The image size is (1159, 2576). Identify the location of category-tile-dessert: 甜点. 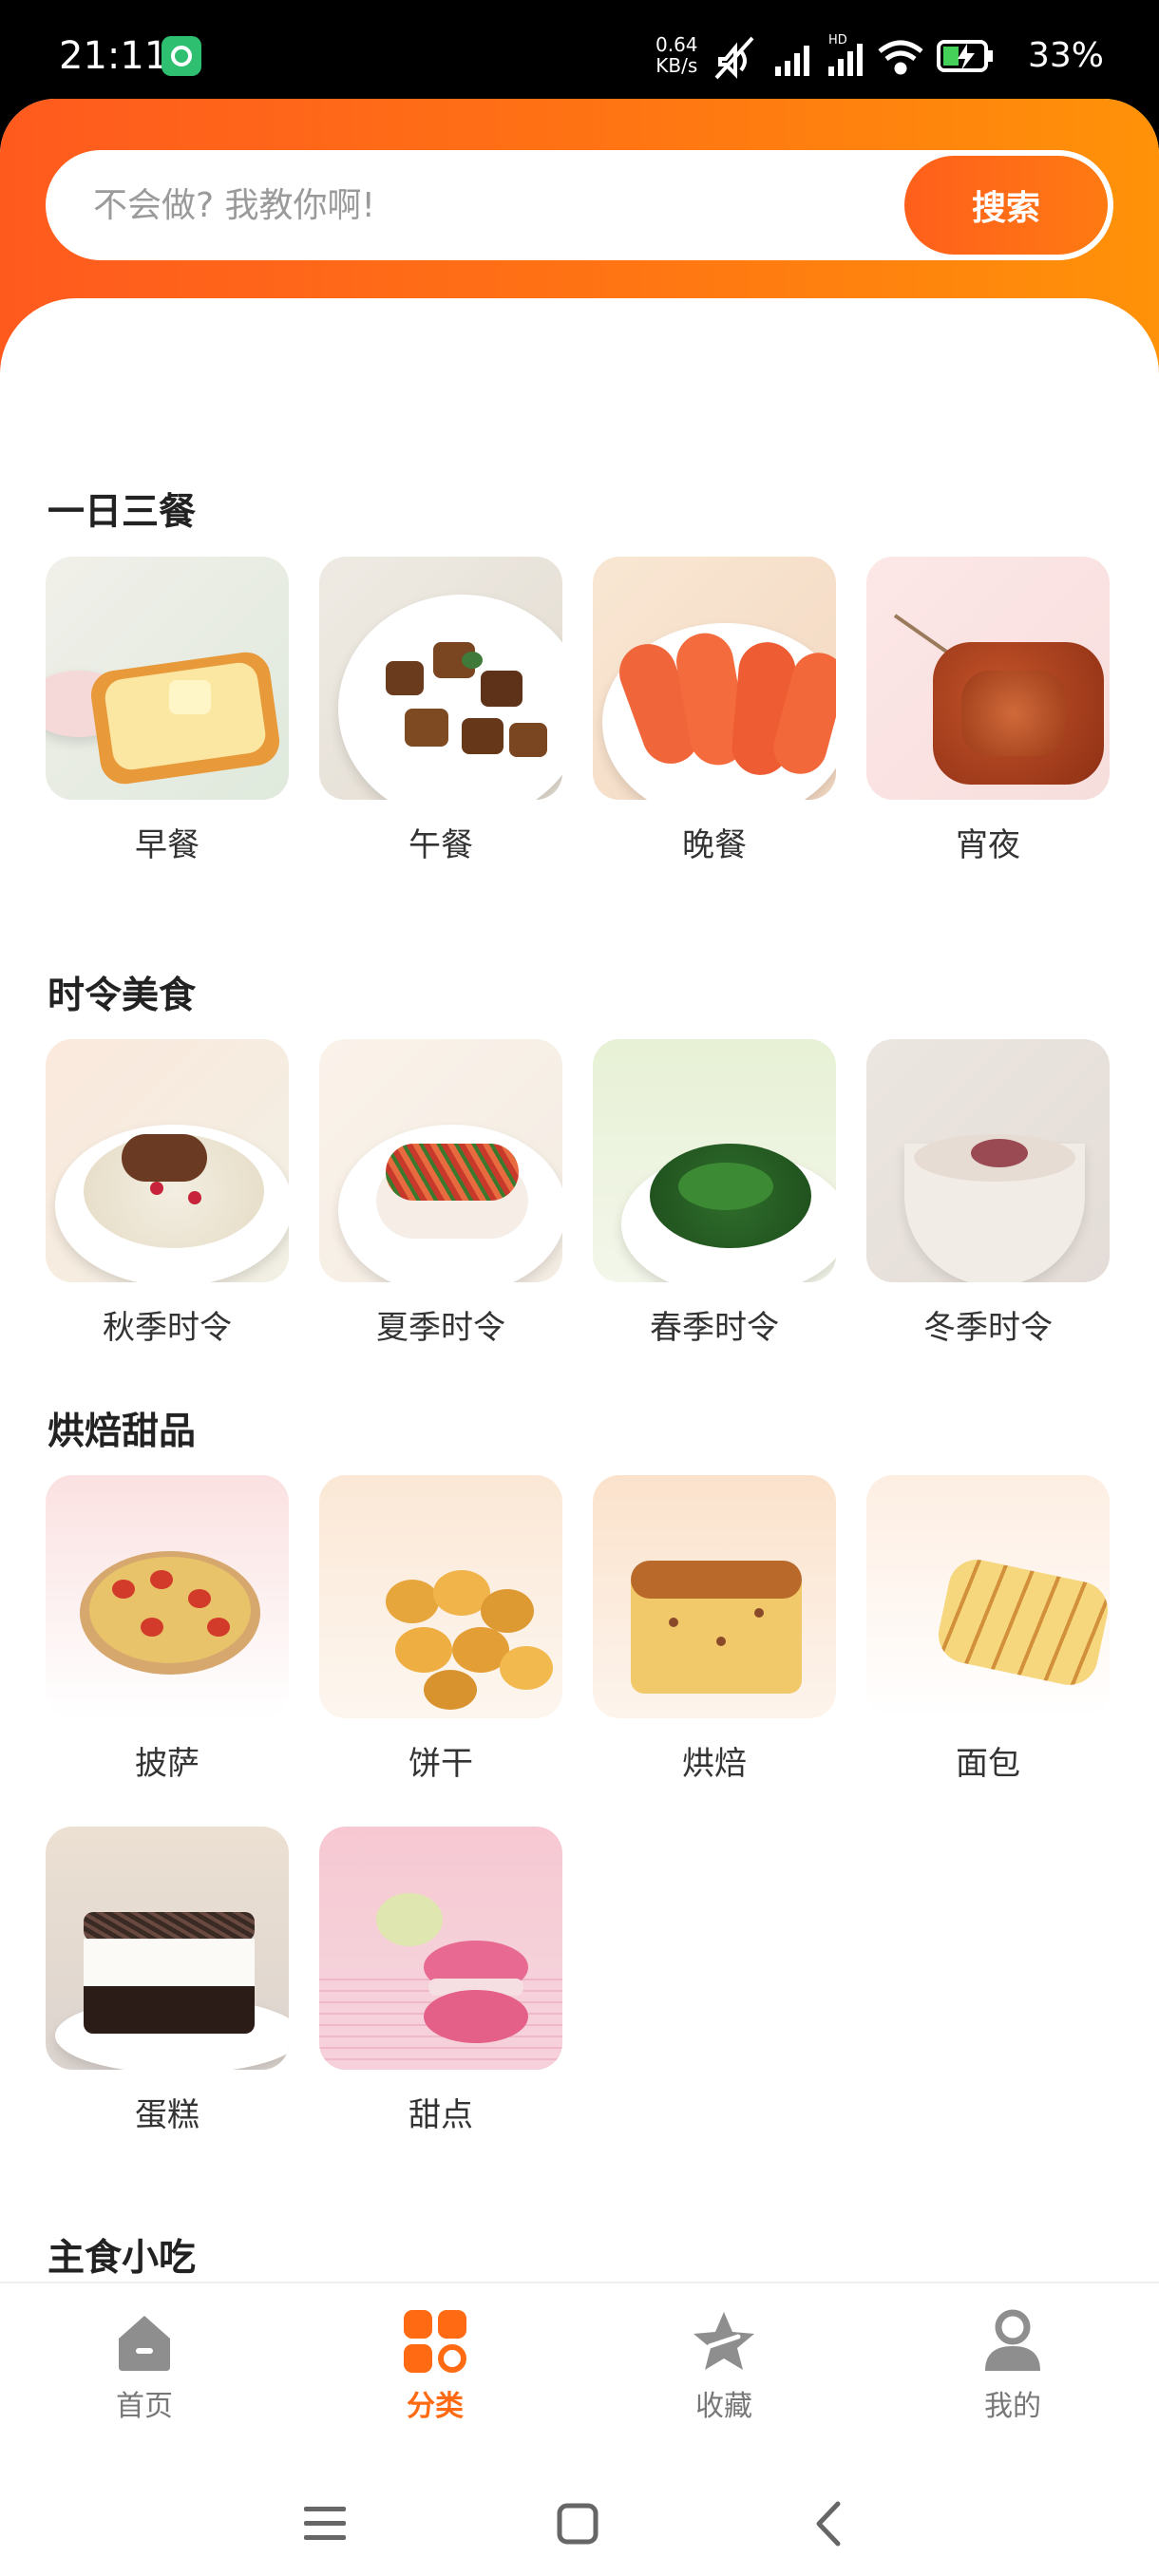
(440, 1981).